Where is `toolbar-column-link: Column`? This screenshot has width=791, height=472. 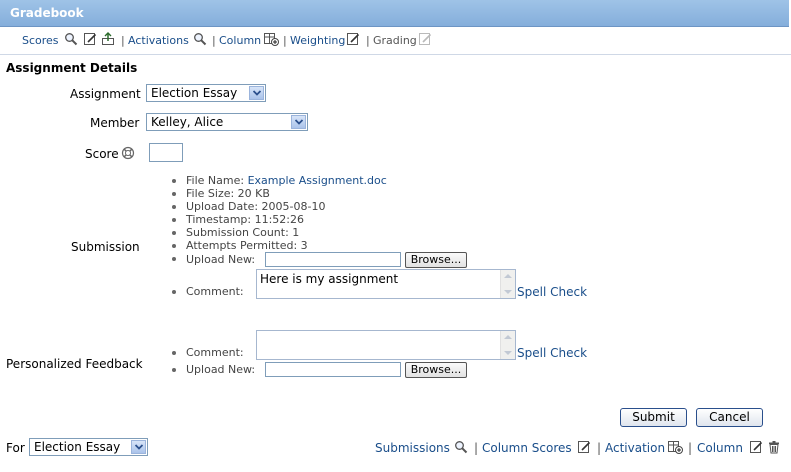
toolbar-column-link: Column is located at coordinates (240, 40).